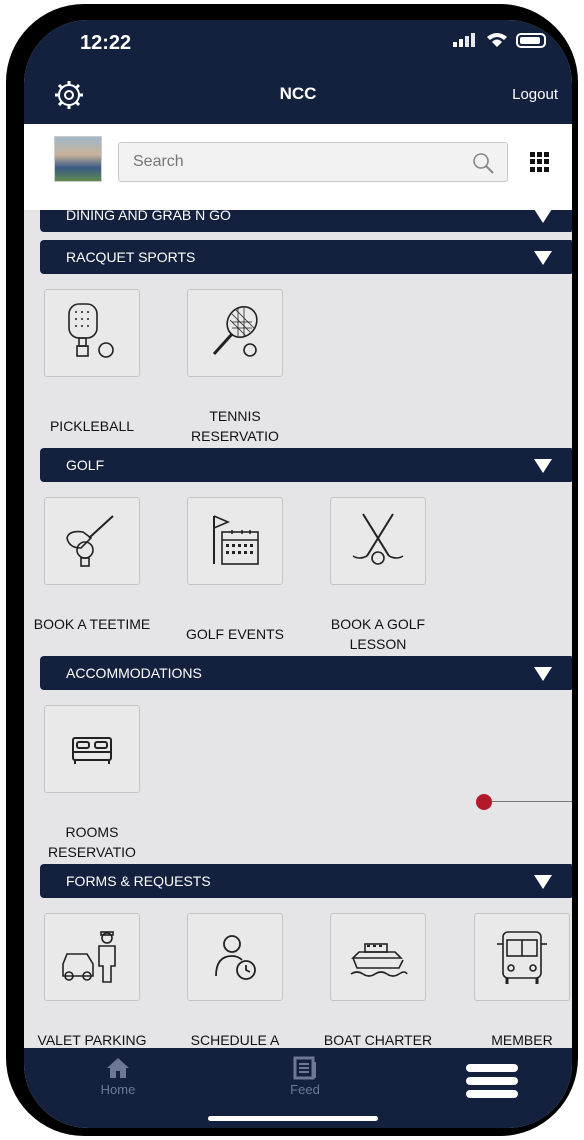 This screenshot has width=584, height=1140. I want to click on search-icon, so click(483, 163).